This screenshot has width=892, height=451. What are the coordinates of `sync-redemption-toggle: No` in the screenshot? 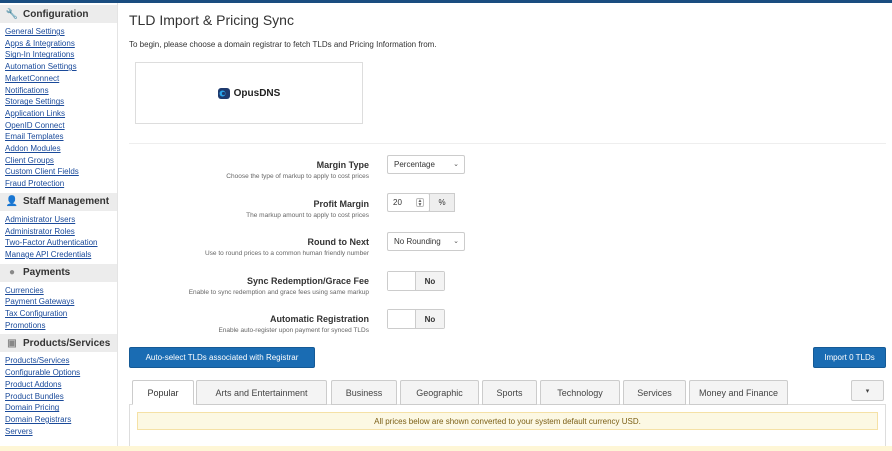 It's located at (416, 281).